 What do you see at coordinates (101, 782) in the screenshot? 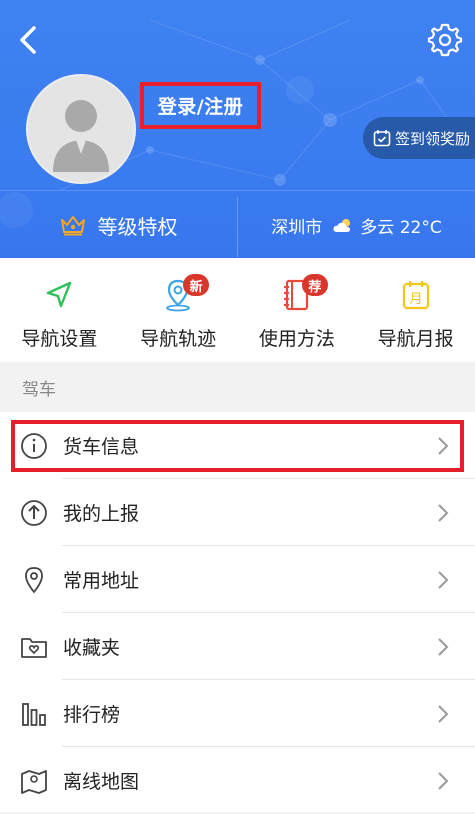
I see `menu-item-label: 离线地图` at bounding box center [101, 782].